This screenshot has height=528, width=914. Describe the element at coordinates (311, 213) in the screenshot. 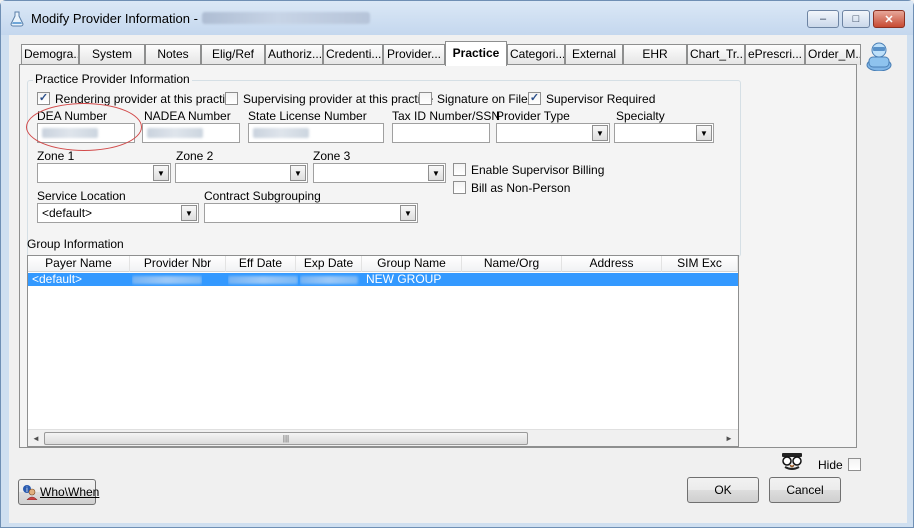

I see `contract-subgrouping-dropdown: ▼` at that location.